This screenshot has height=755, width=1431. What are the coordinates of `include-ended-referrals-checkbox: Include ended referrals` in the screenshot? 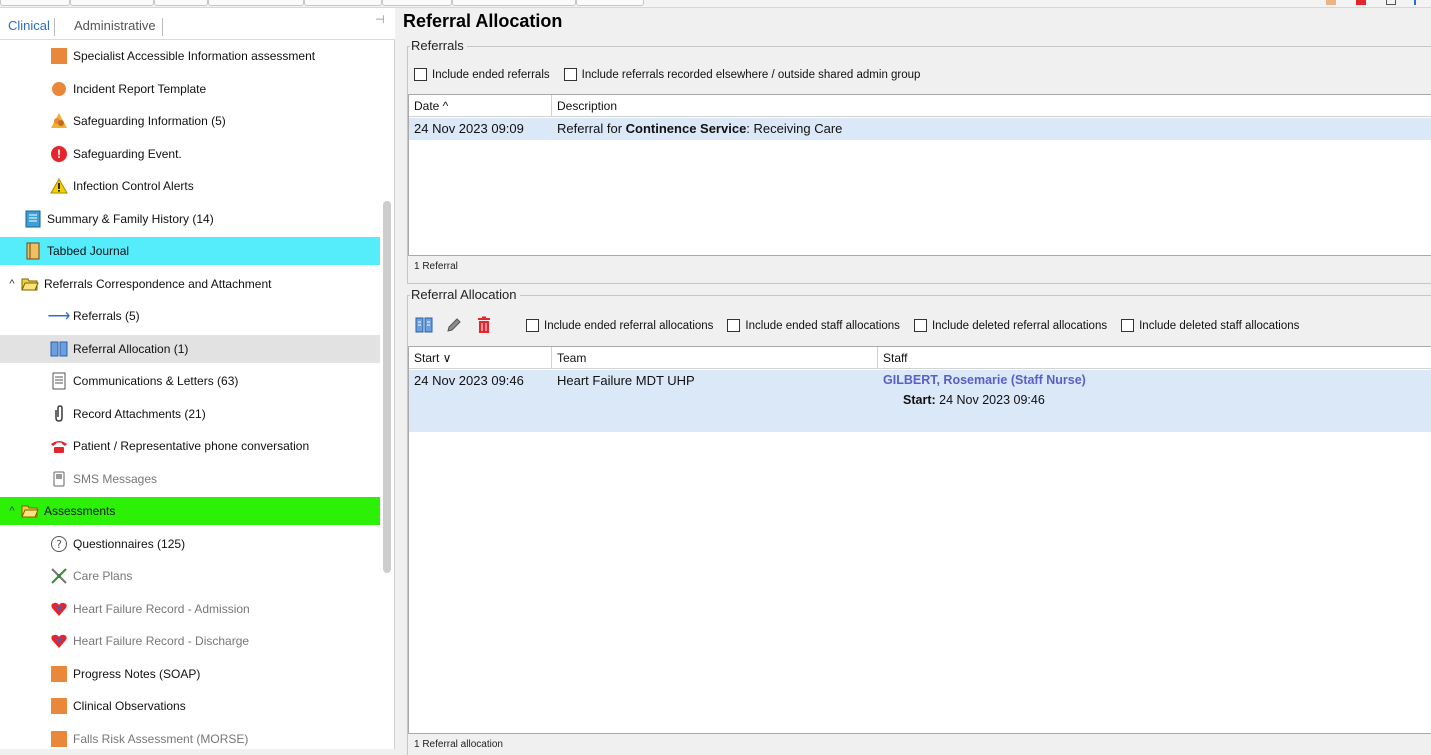 It's located at (482, 74).